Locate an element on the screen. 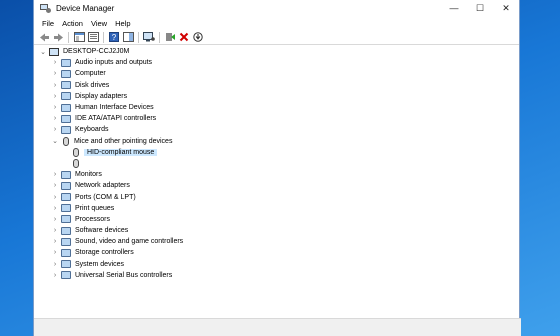 Image resolution: width=560 pixels, height=336 pixels. title-bar: Device Manager — ☐ ✕ is located at coordinates (276, 8).